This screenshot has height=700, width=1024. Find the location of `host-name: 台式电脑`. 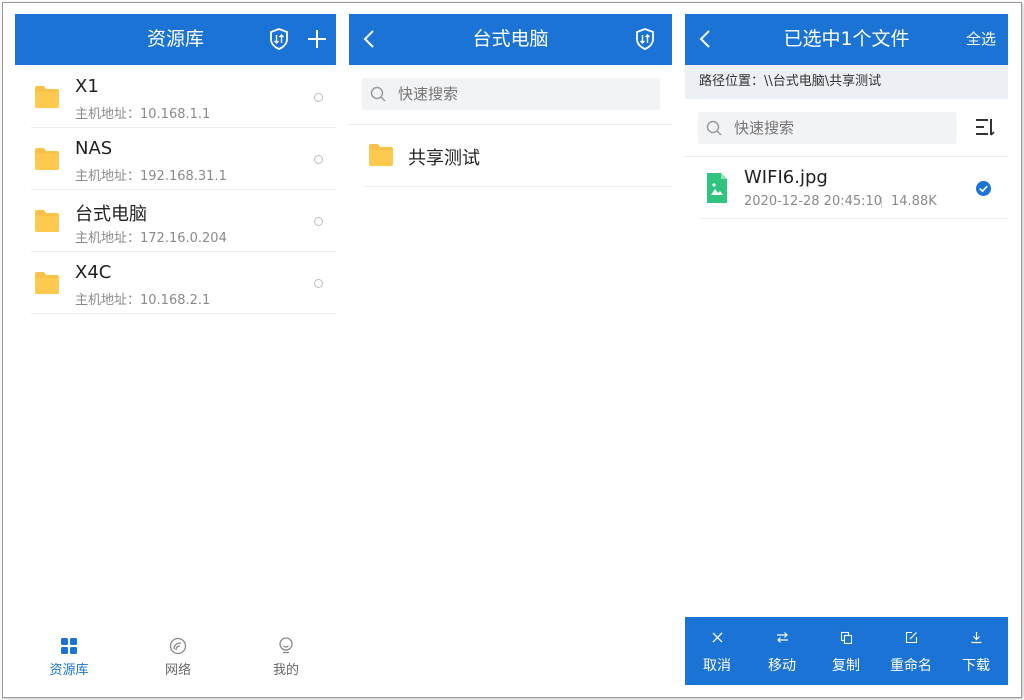

host-name: 台式电脑 is located at coordinates (111, 214).